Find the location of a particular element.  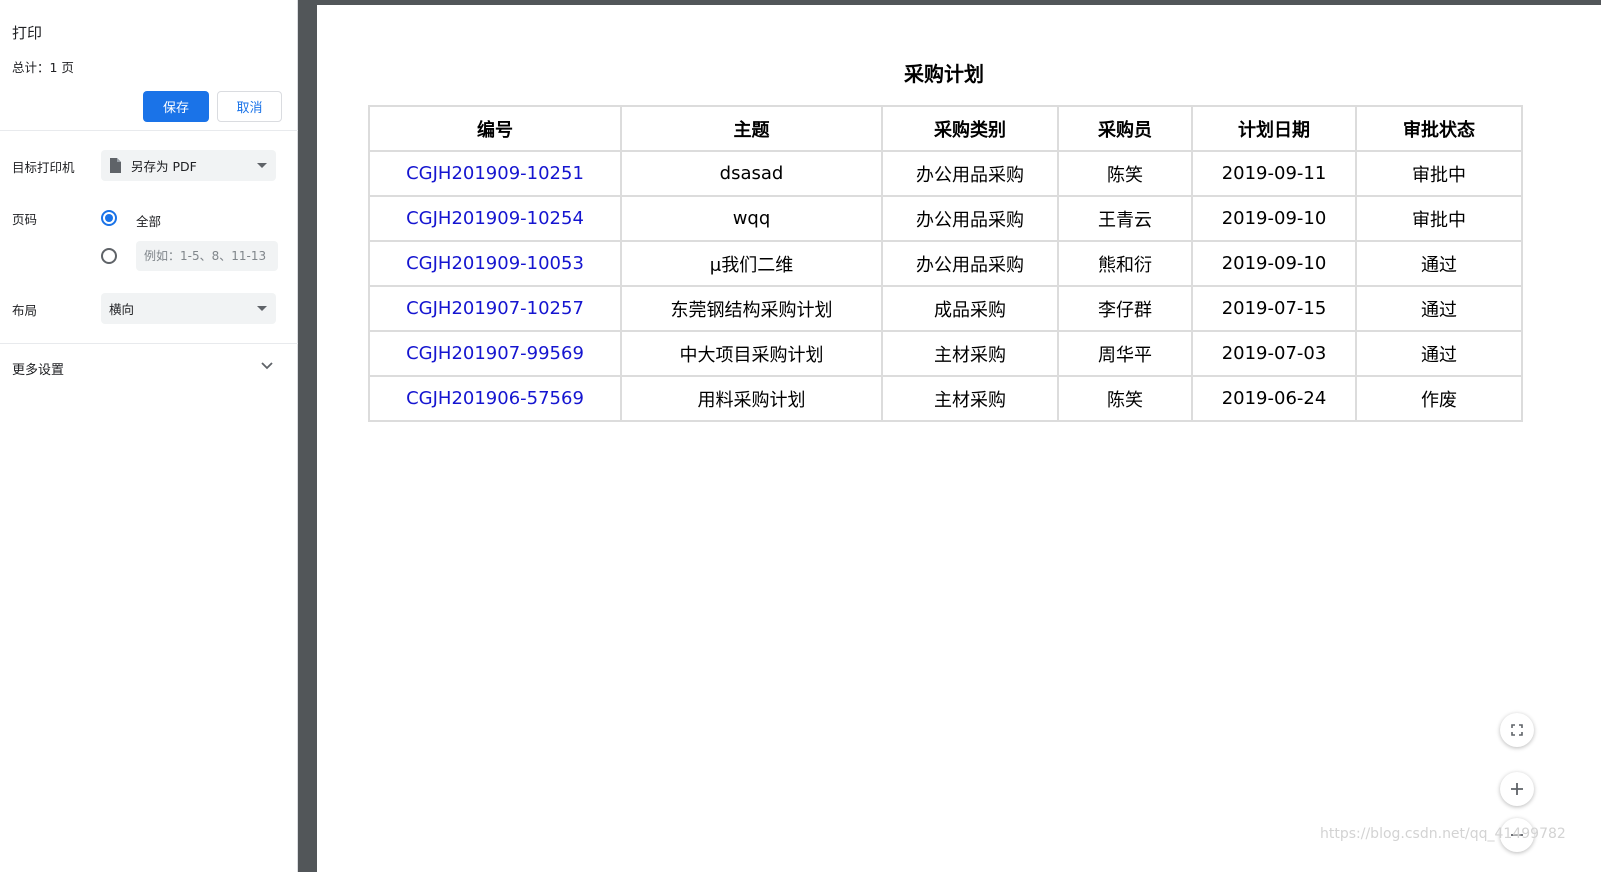

plan-code-link: CGJH201906-57569 is located at coordinates (495, 398).